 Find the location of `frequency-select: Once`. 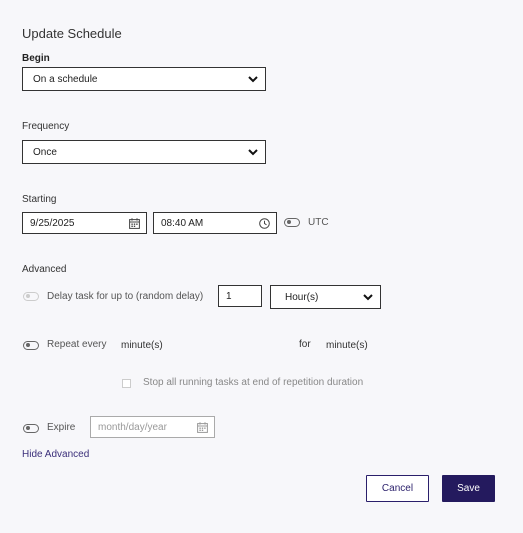

frequency-select: Once is located at coordinates (144, 152).